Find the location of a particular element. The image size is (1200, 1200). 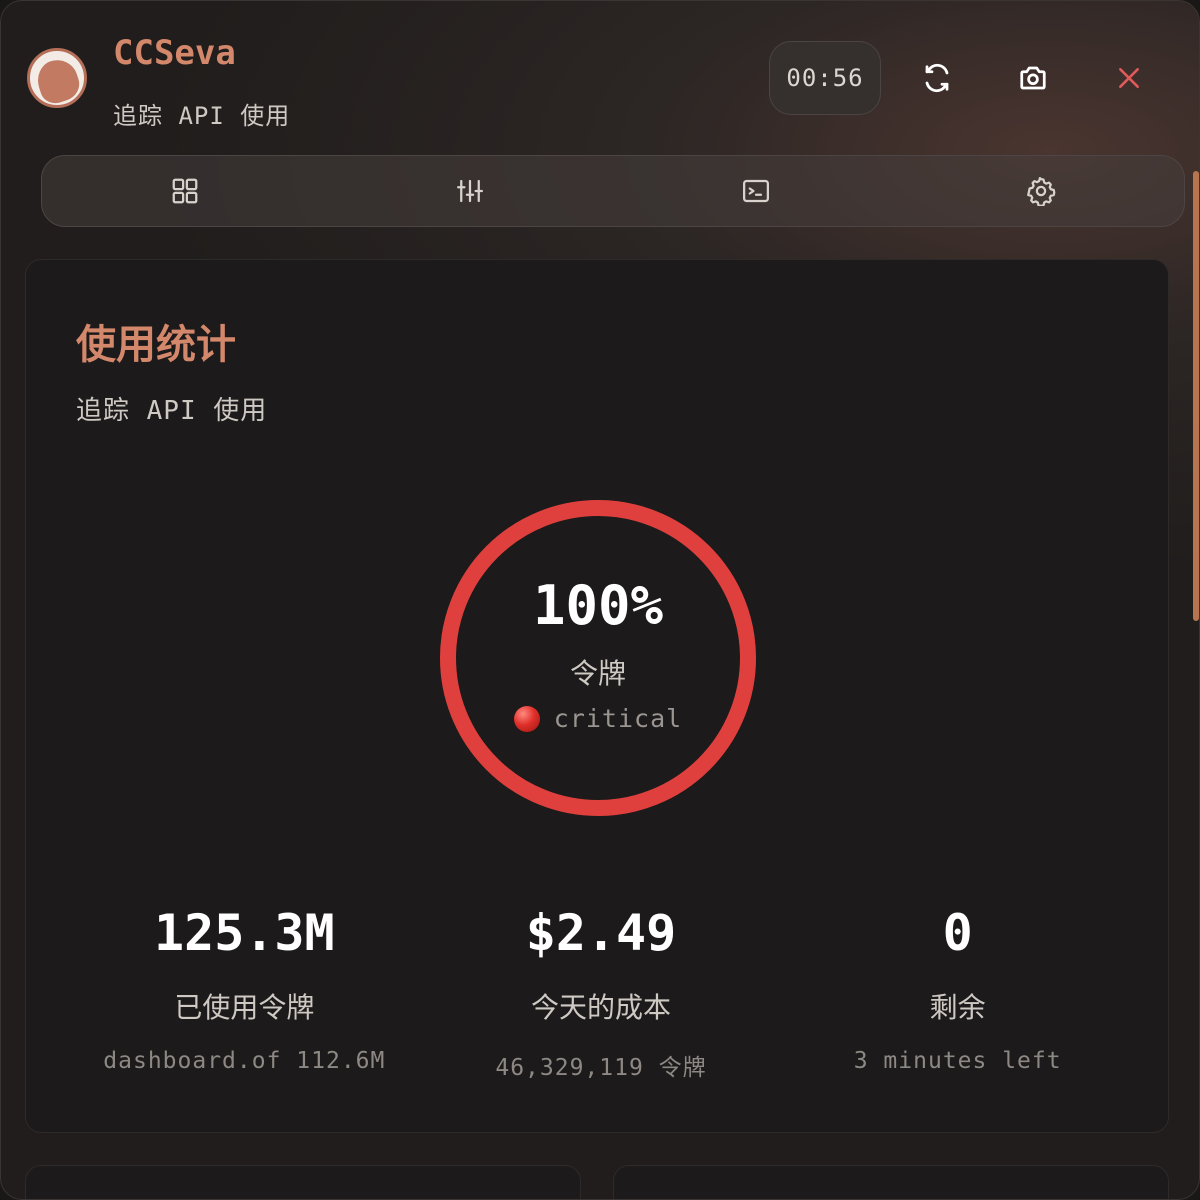

logo-mark is located at coordinates (58, 79).